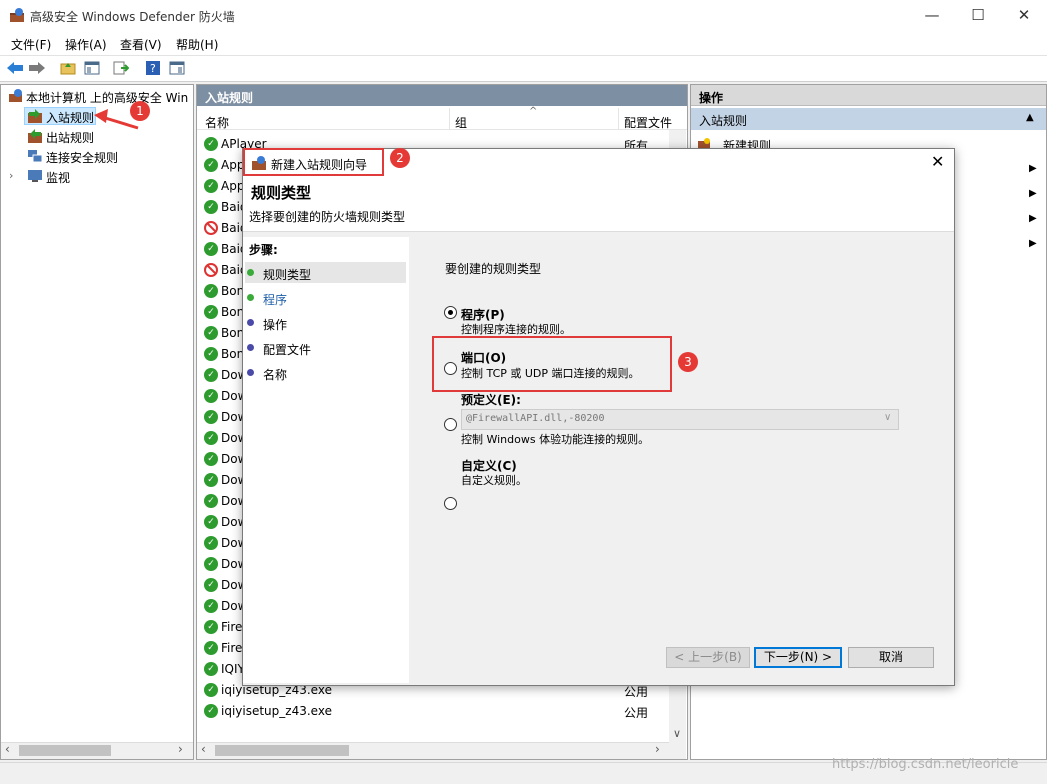 The height and width of the screenshot is (784, 1047). Describe the element at coordinates (287, 275) in the screenshot. I see `step-rule-type: 规则类型` at that location.